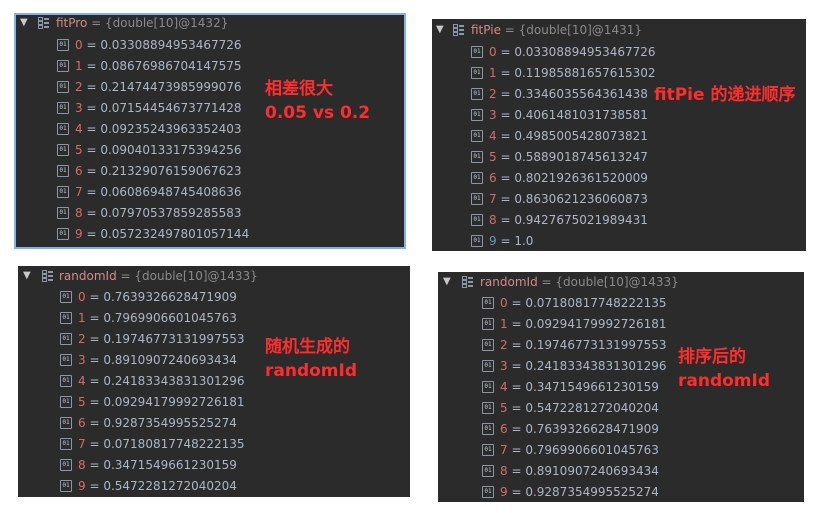 The width and height of the screenshot is (821, 513). I want to click on array-element-row: 01 7 = 0.06086948745408636, so click(149, 192).